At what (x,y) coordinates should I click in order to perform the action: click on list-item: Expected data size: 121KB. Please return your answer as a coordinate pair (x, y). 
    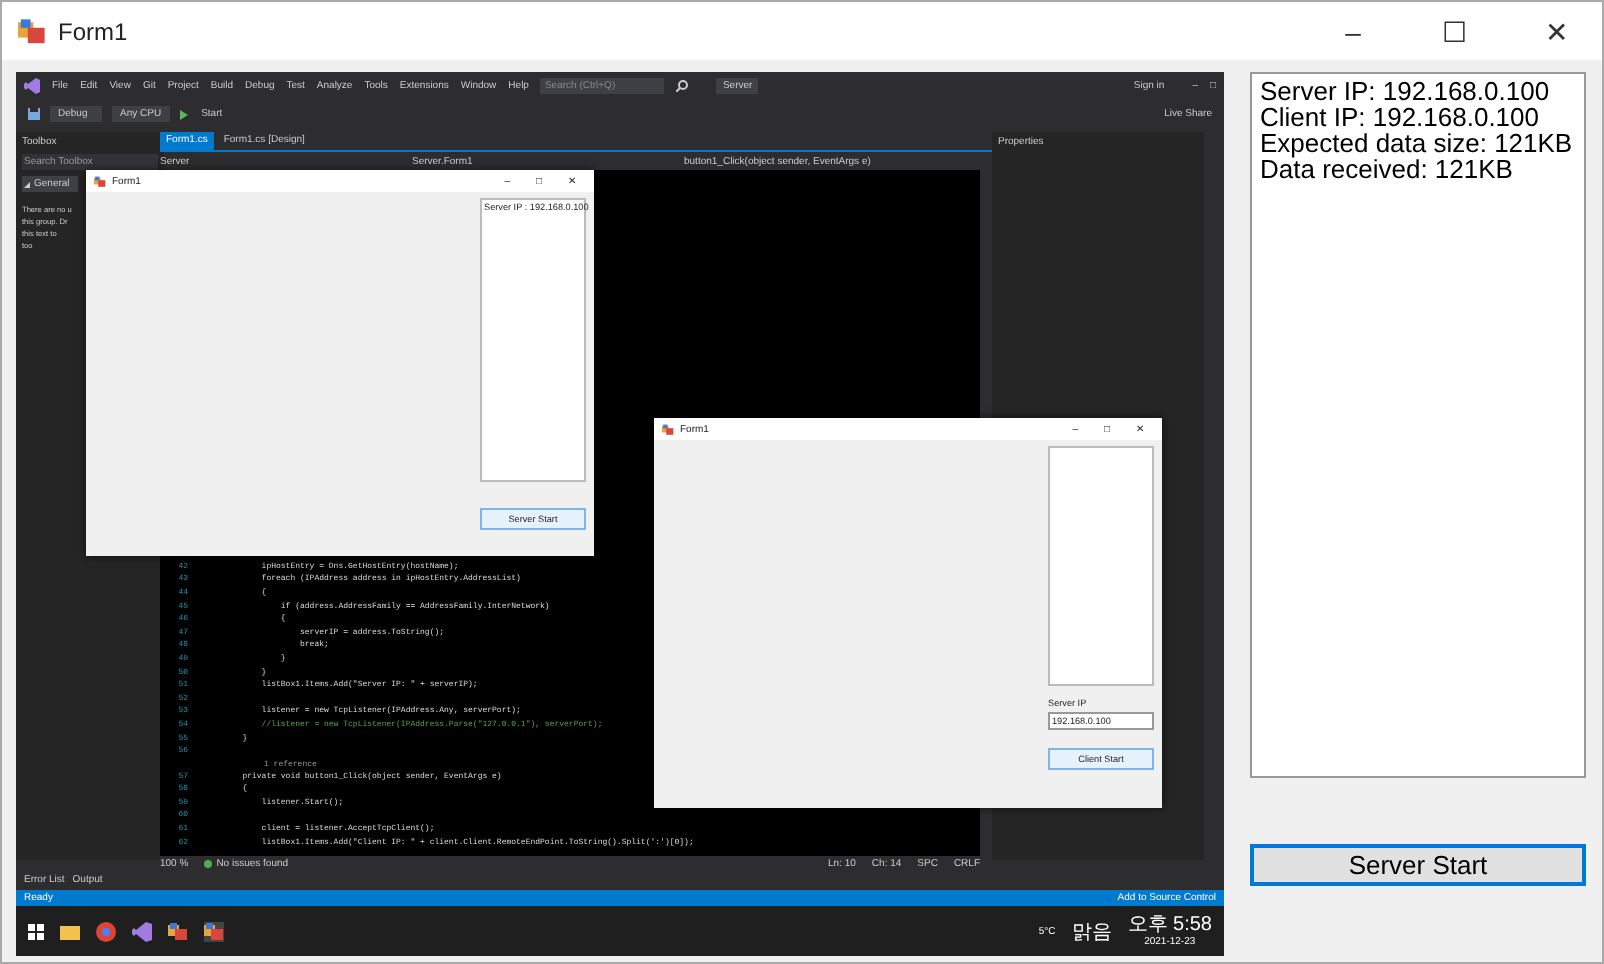
    Looking at the image, I should click on (1417, 143).